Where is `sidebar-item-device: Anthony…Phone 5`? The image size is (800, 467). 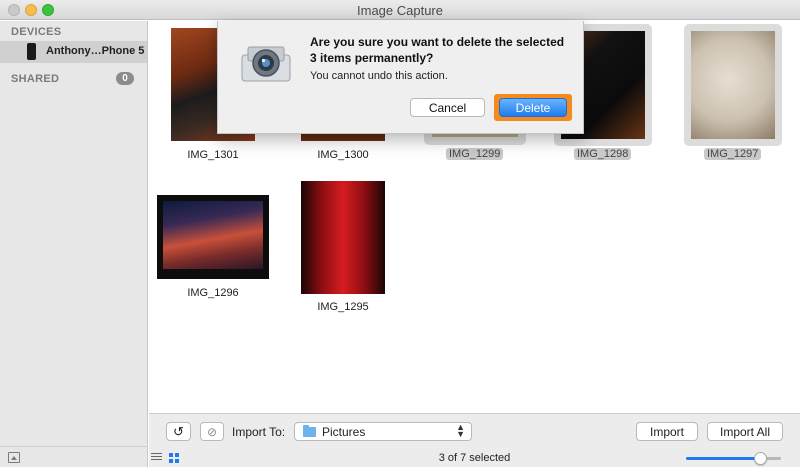
sidebar-item-device: Anthony…Phone 5 is located at coordinates (73, 52).